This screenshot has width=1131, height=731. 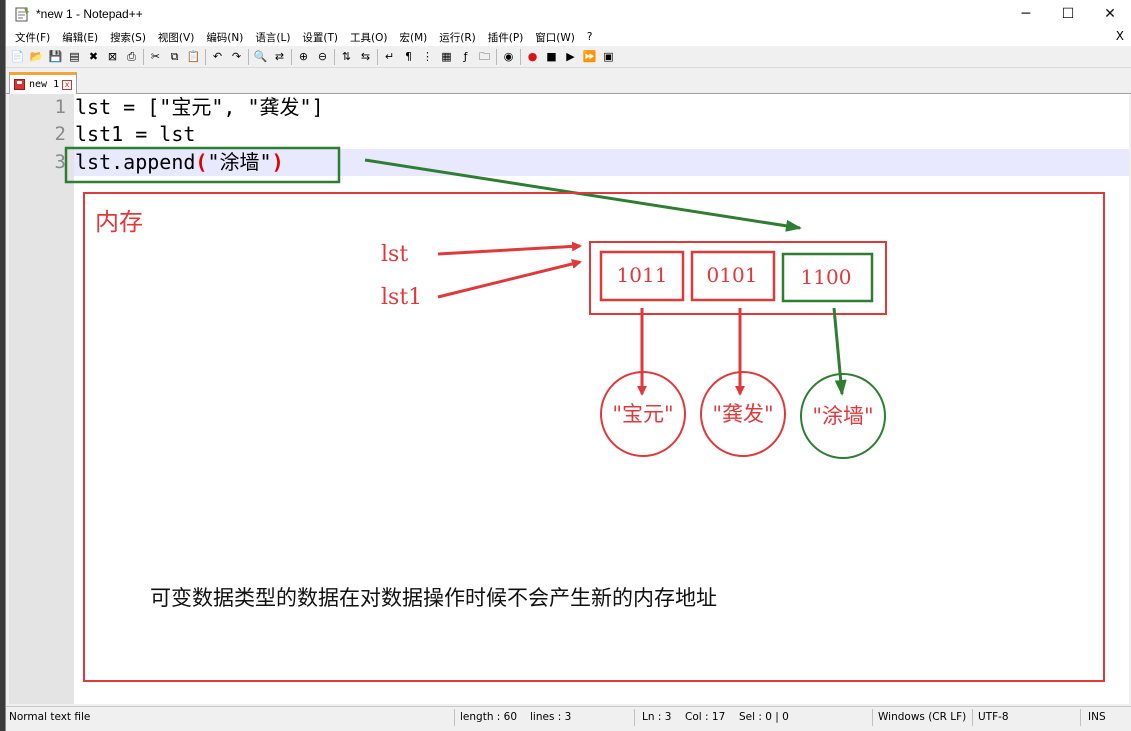 I want to click on status-encoding: UTF-8, so click(x=993, y=717).